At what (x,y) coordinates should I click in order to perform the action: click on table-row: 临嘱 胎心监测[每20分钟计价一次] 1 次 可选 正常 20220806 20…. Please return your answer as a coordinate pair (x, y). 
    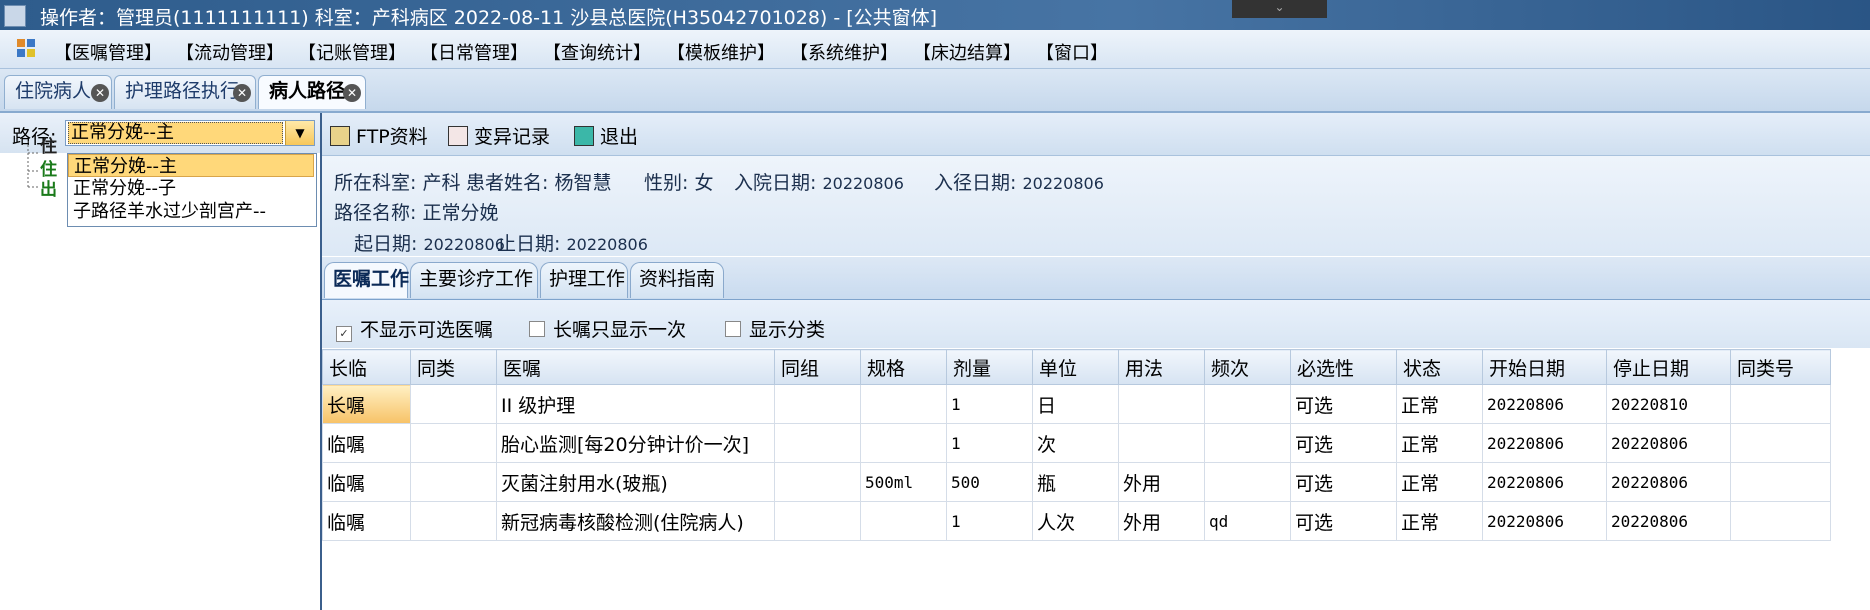
    Looking at the image, I should click on (1076, 443).